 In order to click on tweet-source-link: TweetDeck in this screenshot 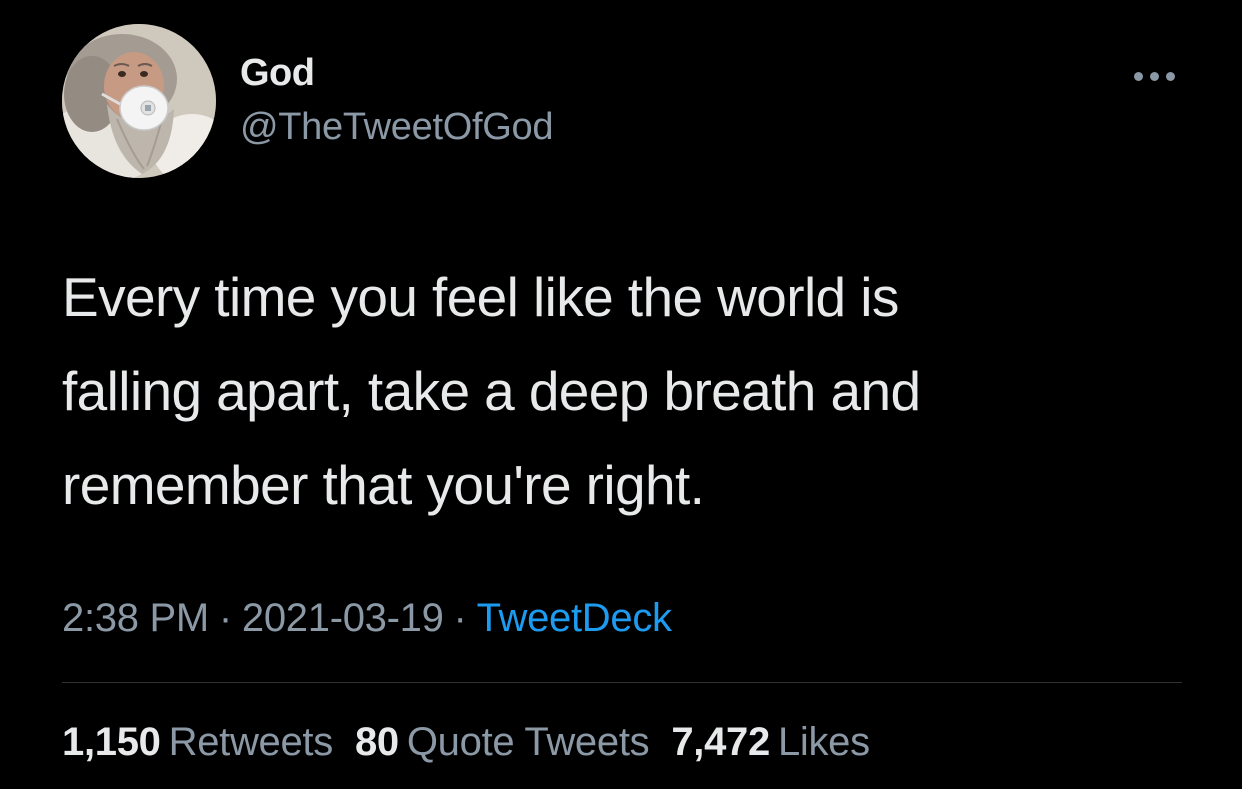, I will do `click(574, 618)`.